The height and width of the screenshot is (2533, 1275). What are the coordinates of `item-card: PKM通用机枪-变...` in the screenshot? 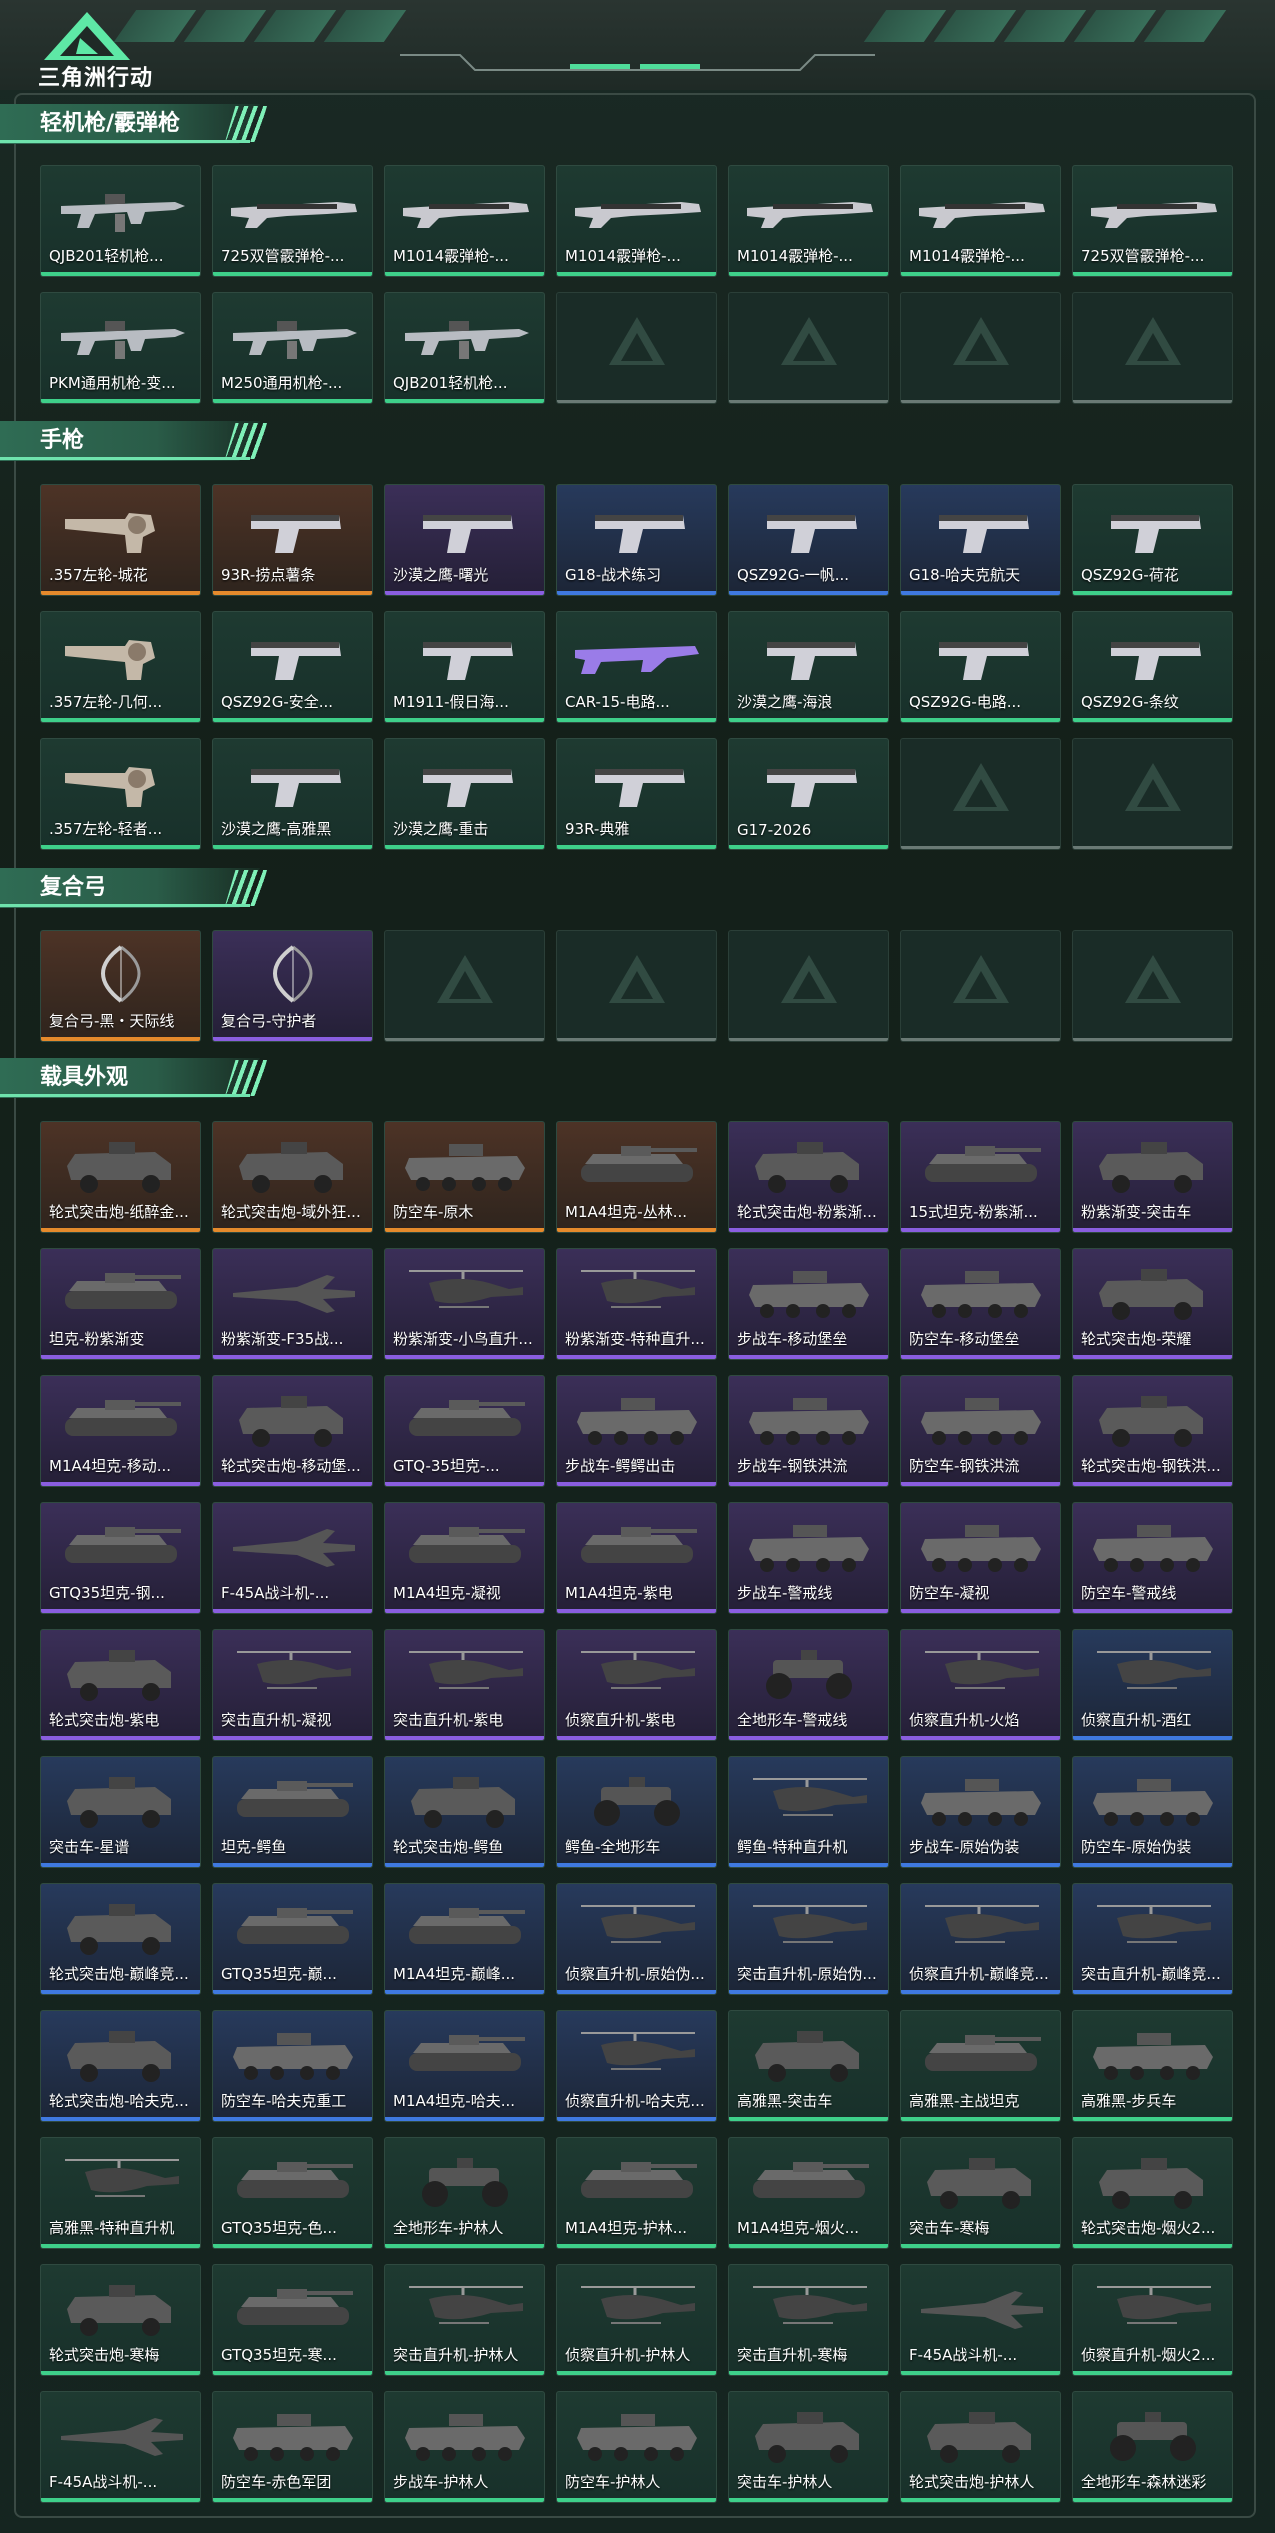 It's located at (120, 348).